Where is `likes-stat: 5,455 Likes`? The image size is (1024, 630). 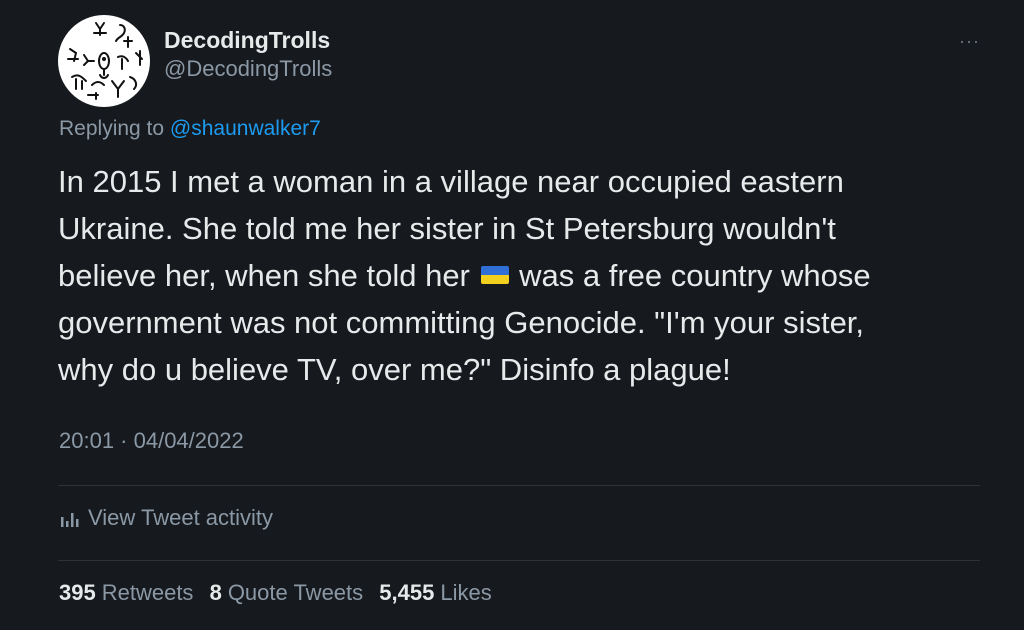
likes-stat: 5,455 Likes is located at coordinates (435, 592).